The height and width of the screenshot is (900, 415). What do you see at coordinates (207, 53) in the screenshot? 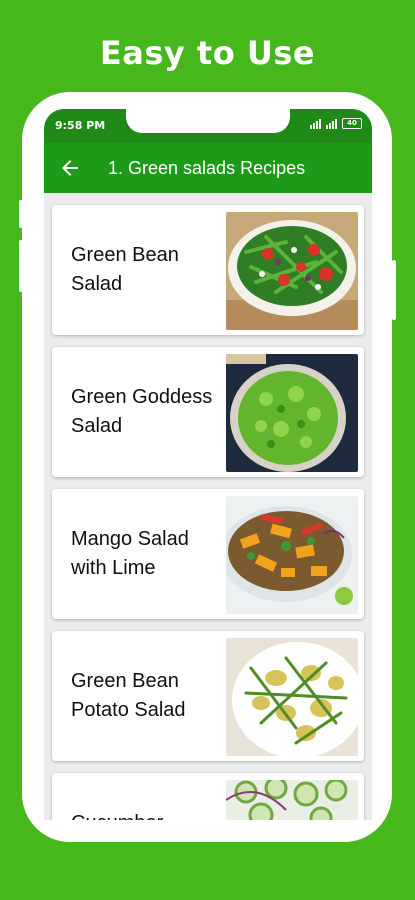
I see `promo-title: Easy to Use` at bounding box center [207, 53].